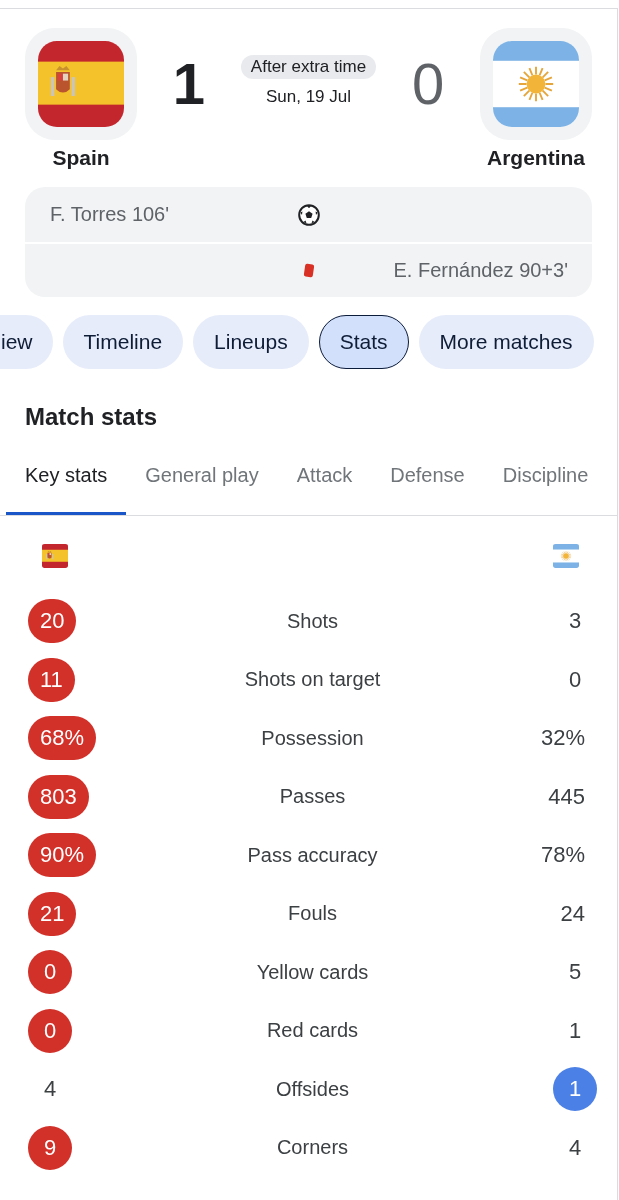 The height and width of the screenshot is (1200, 619). What do you see at coordinates (312, 1148) in the screenshot?
I see `stat-label: Corners` at bounding box center [312, 1148].